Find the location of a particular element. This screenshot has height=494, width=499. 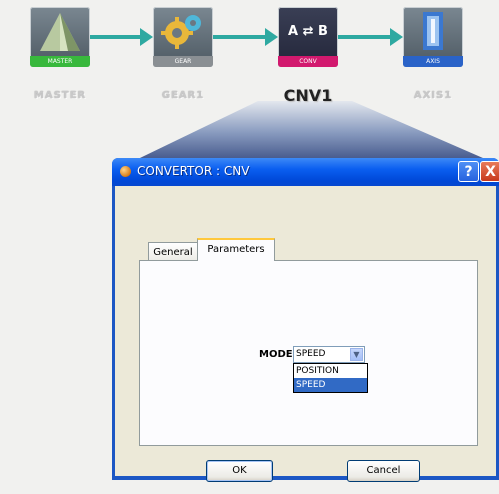

node-band: AXIS is located at coordinates (433, 61).